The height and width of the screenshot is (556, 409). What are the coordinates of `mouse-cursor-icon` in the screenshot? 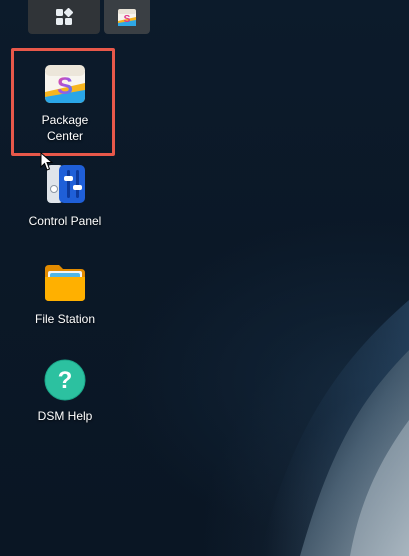 It's located at (47, 161).